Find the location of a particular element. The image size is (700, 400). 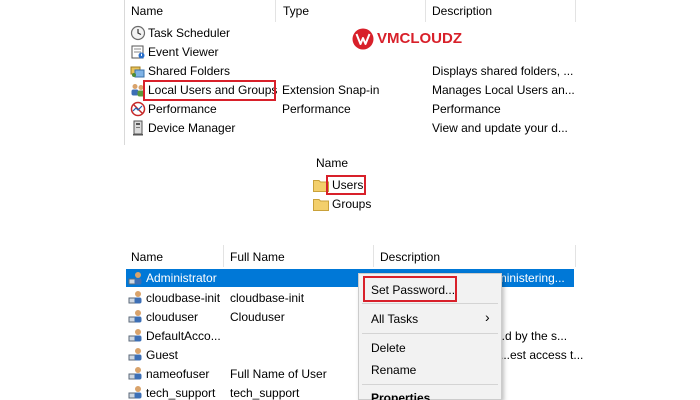

snapin-name: Shared Folders is located at coordinates (189, 71).